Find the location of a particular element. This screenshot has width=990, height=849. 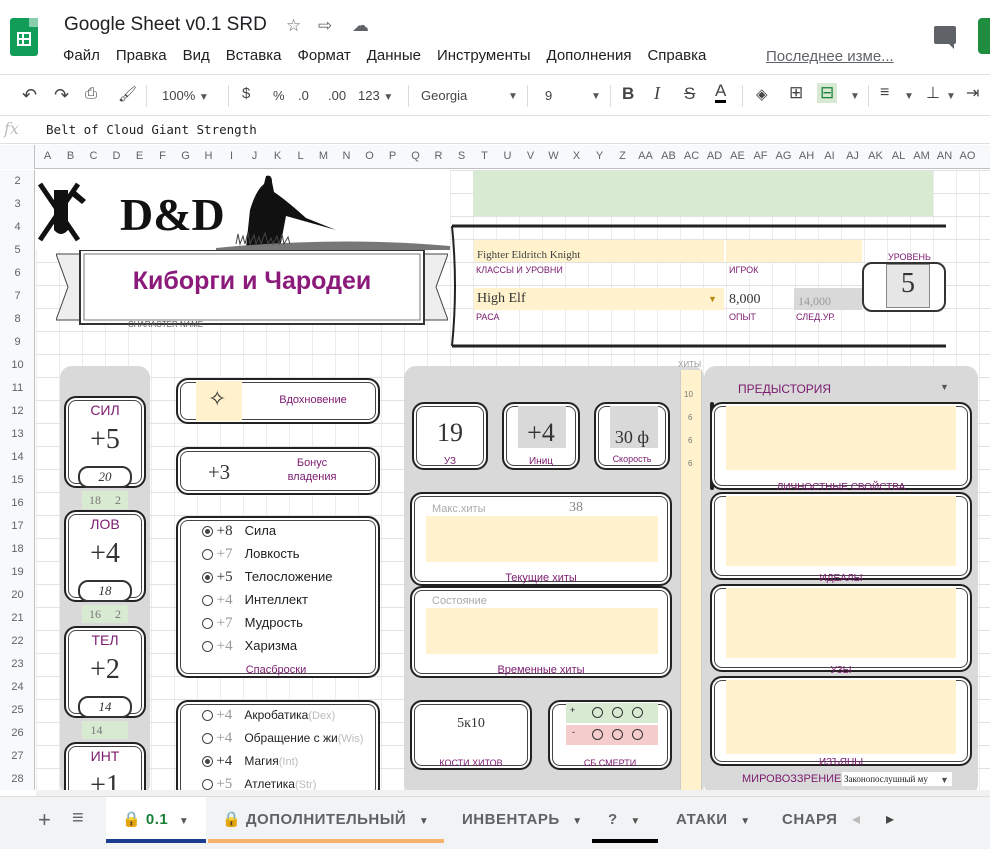

column-header: E is located at coordinates (139, 156).